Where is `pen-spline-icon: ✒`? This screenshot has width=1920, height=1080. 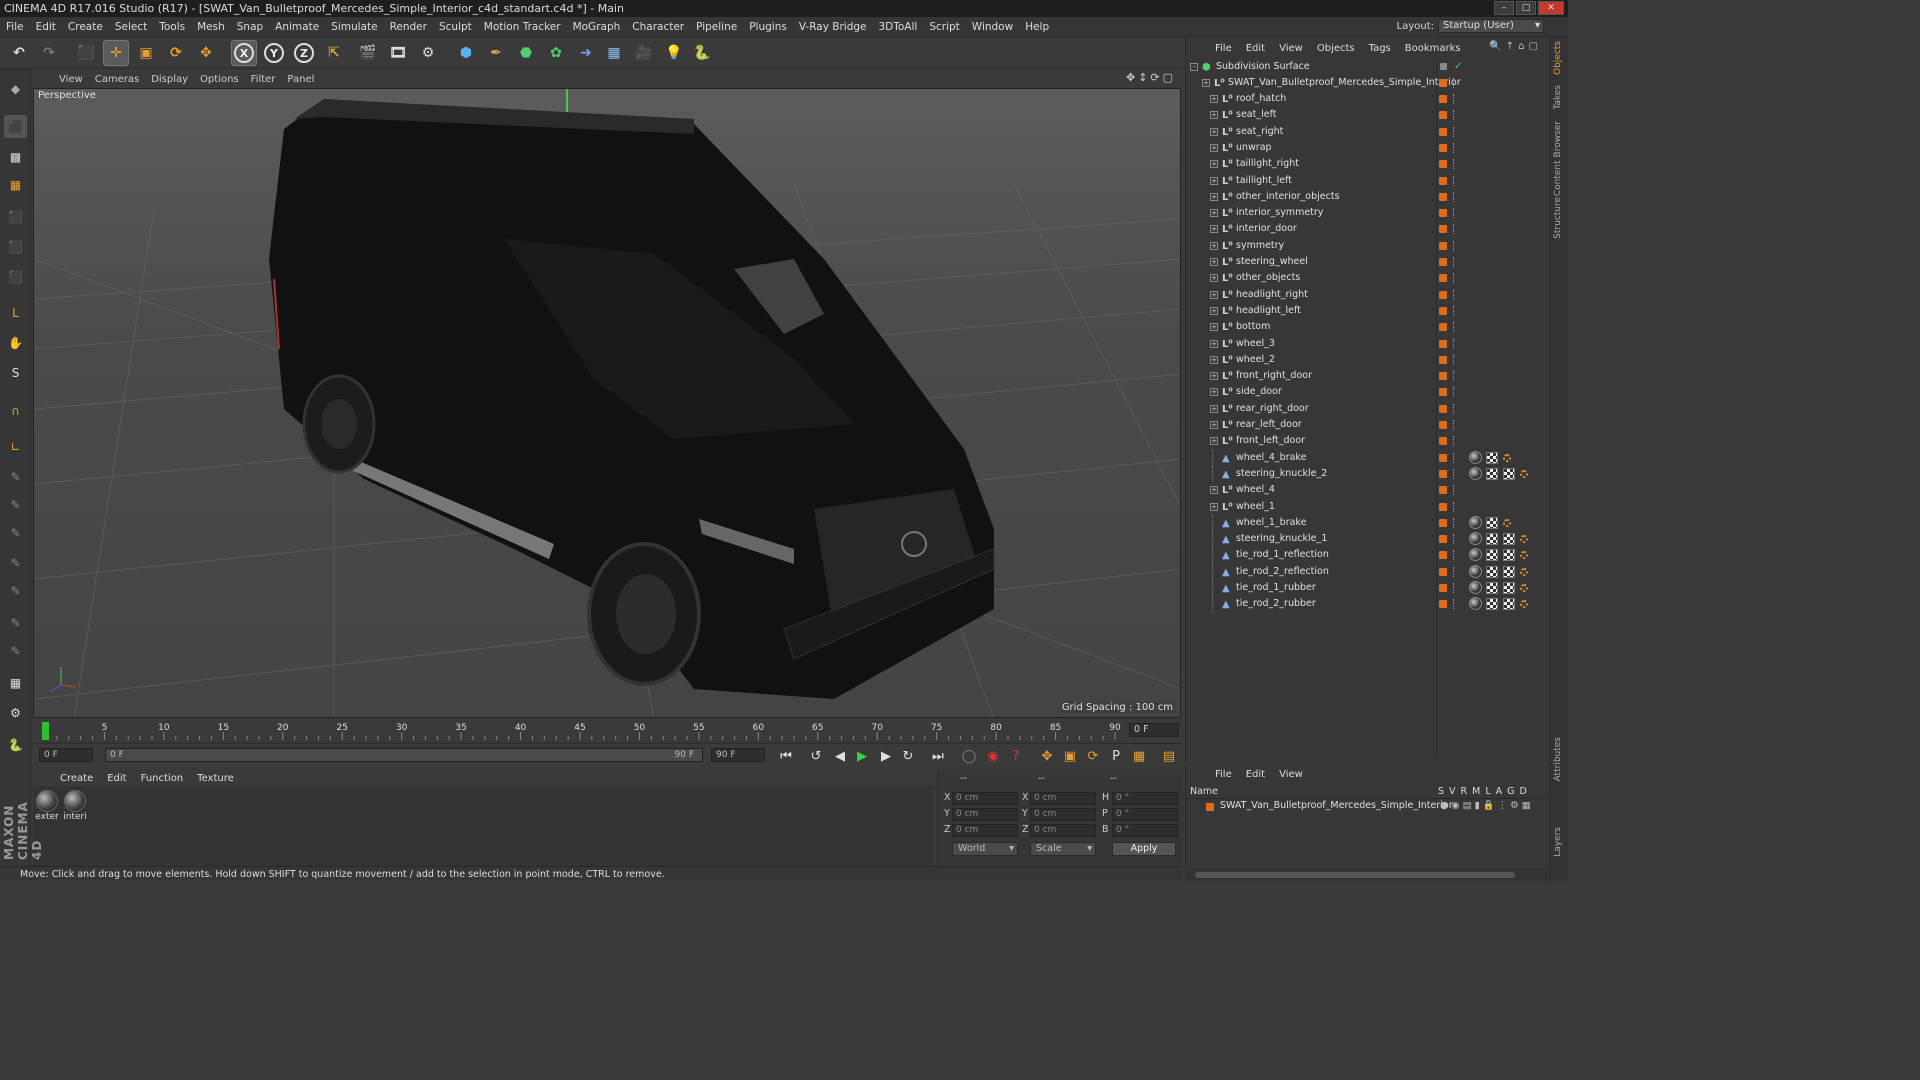
pen-spline-icon: ✒ is located at coordinates (496, 53).